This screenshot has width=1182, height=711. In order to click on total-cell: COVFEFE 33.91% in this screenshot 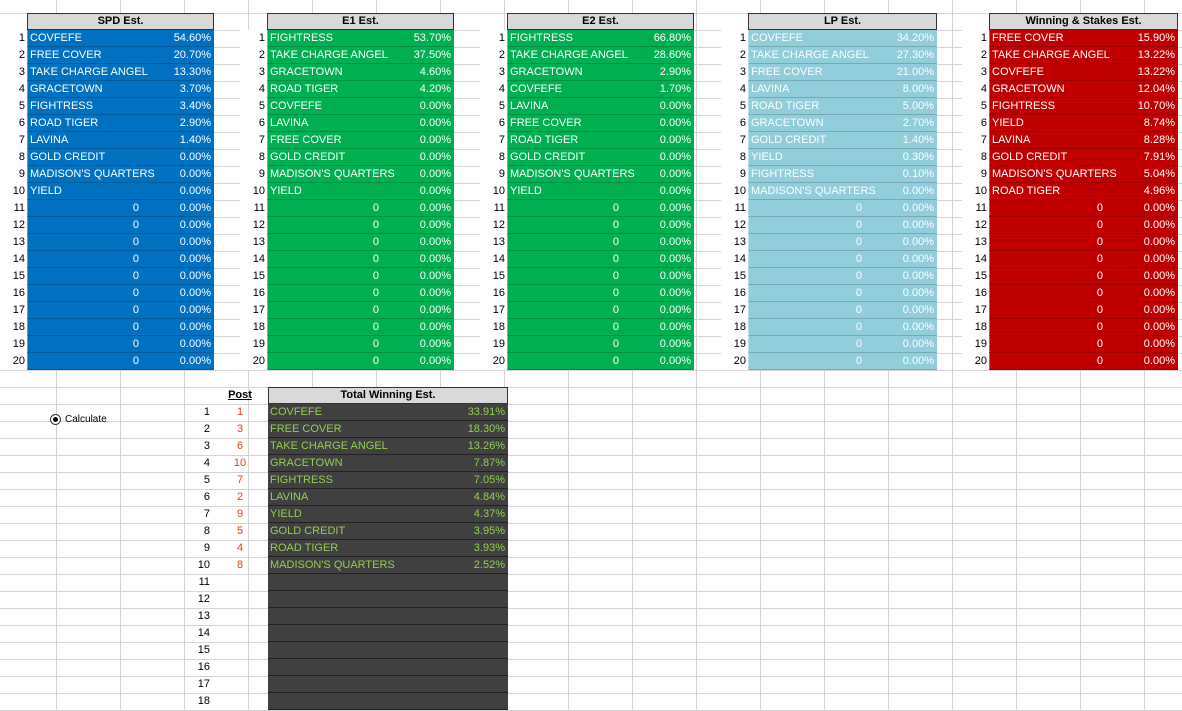, I will do `click(388, 412)`.